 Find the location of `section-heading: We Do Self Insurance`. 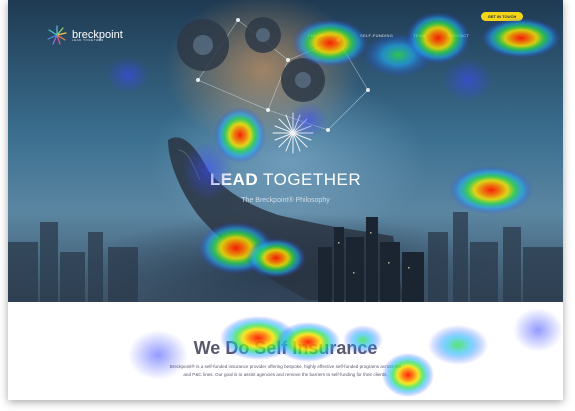

section-heading: We Do Self Insurance is located at coordinates (285, 348).